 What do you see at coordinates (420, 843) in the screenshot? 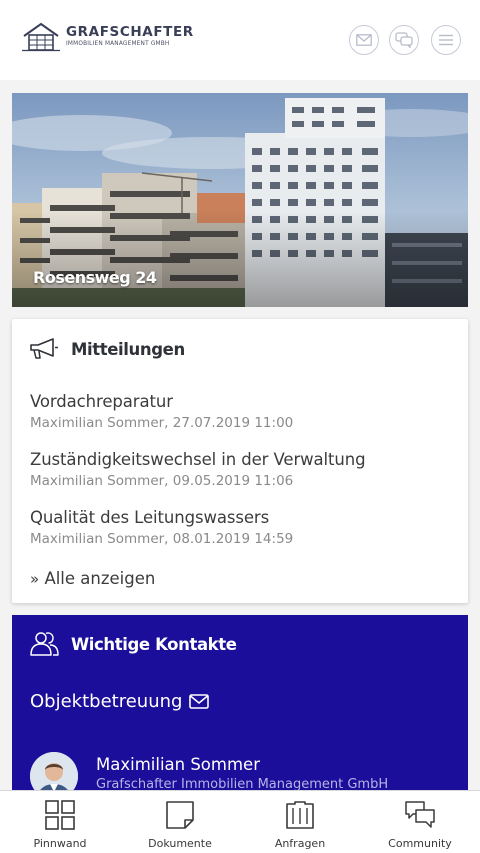
I see `nav-label: Community` at bounding box center [420, 843].